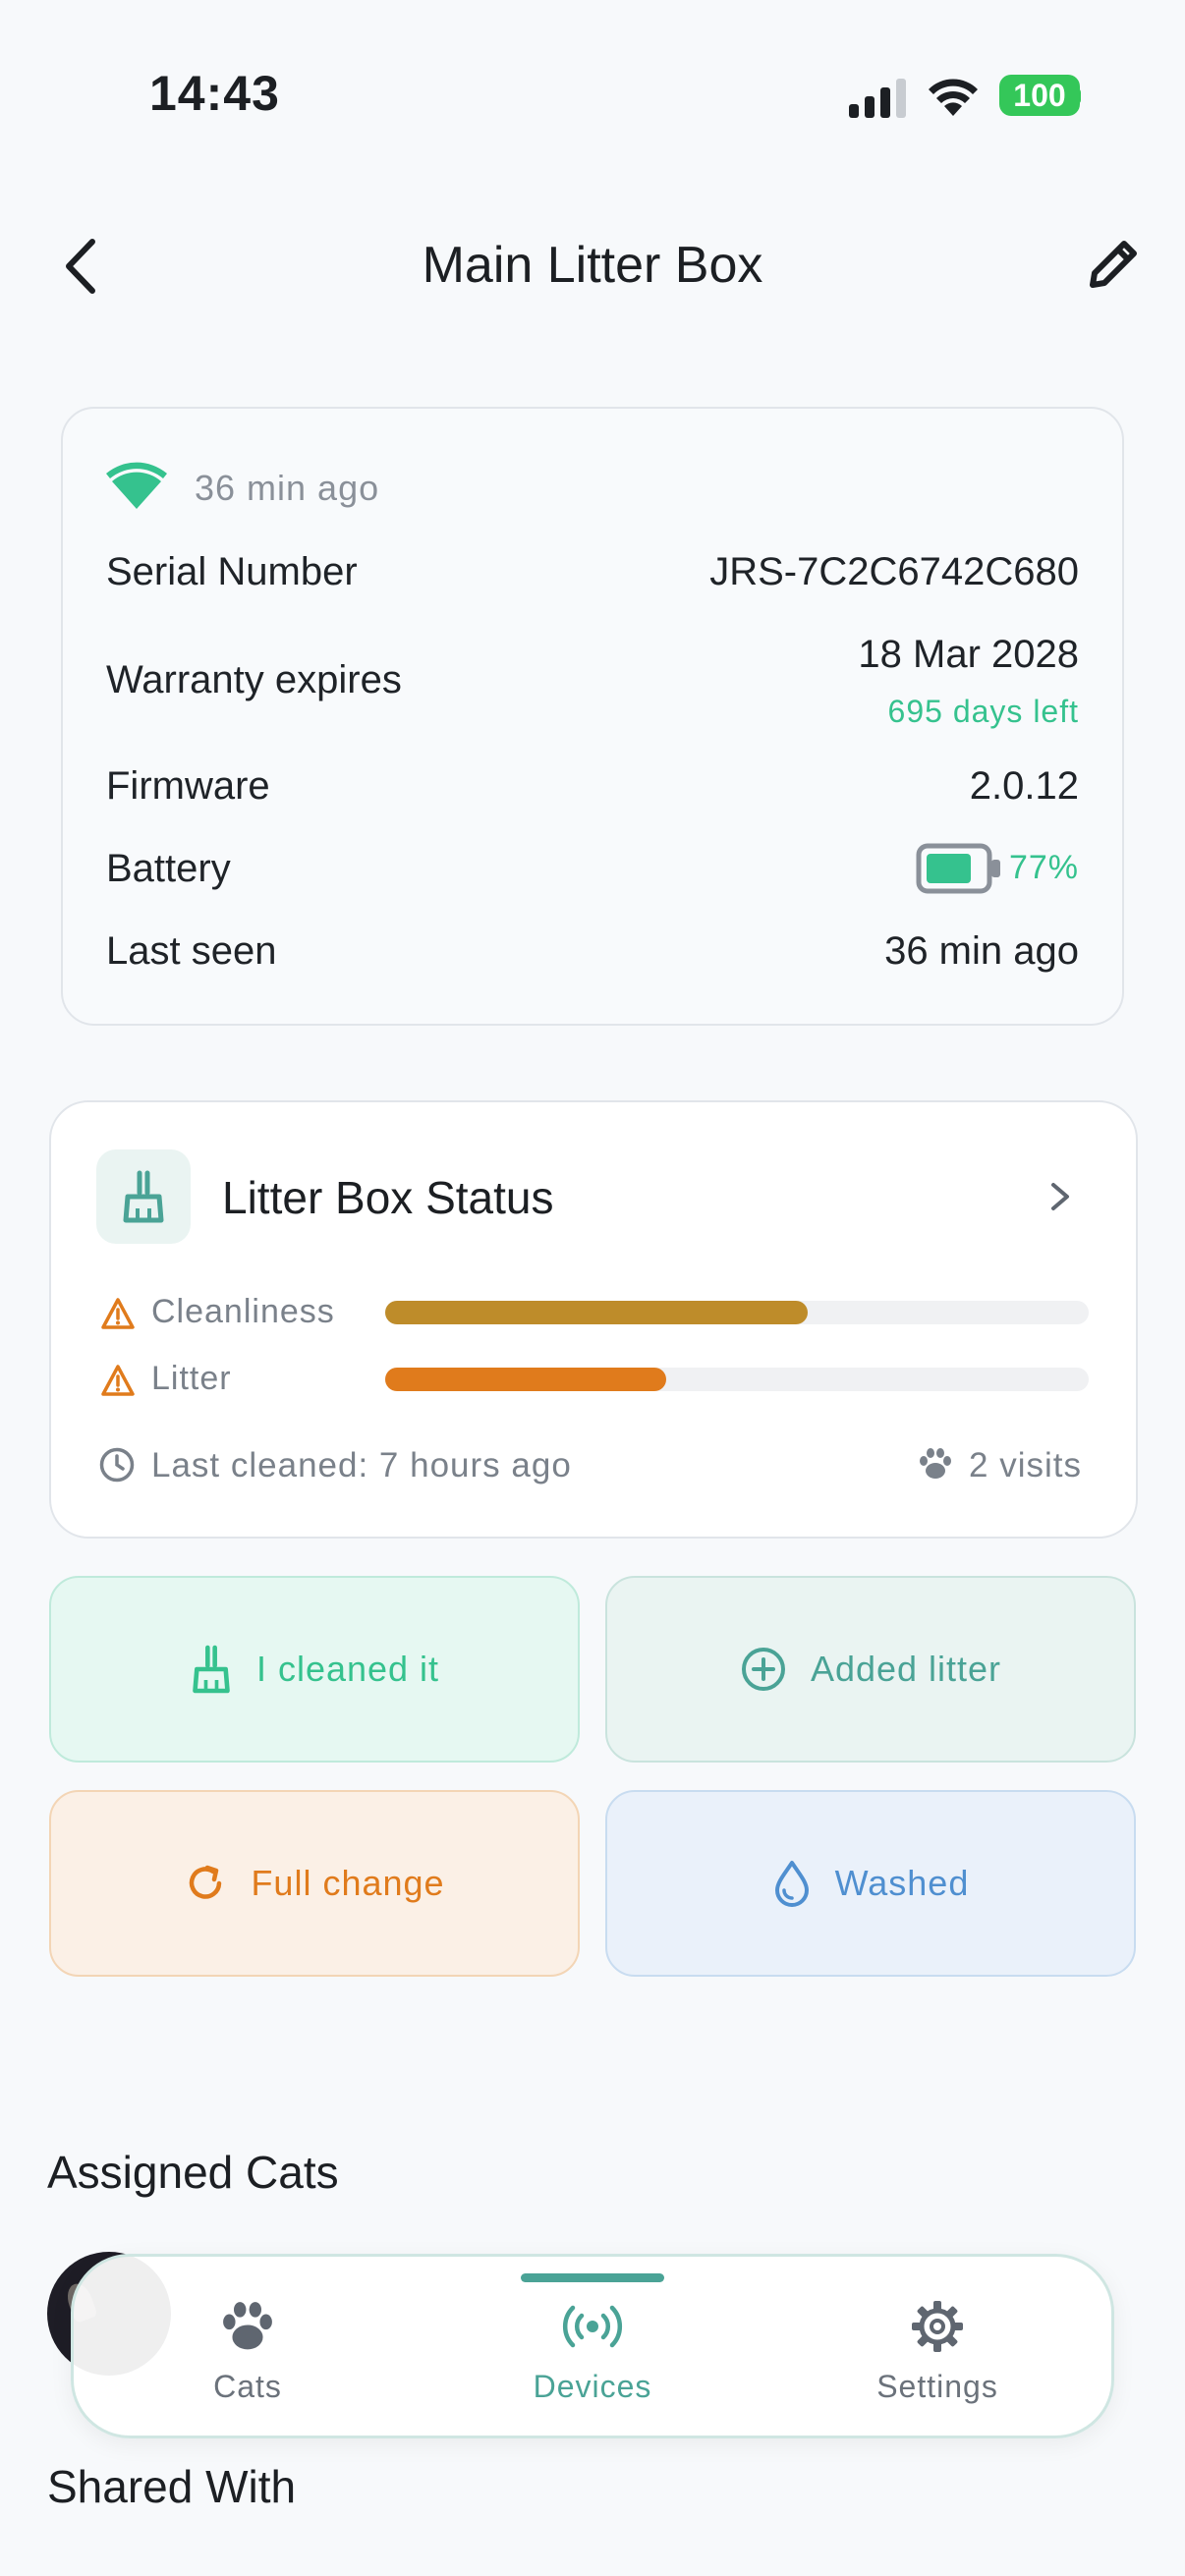 The width and height of the screenshot is (1185, 2576). I want to click on serial-label: Serial Number, so click(232, 571).